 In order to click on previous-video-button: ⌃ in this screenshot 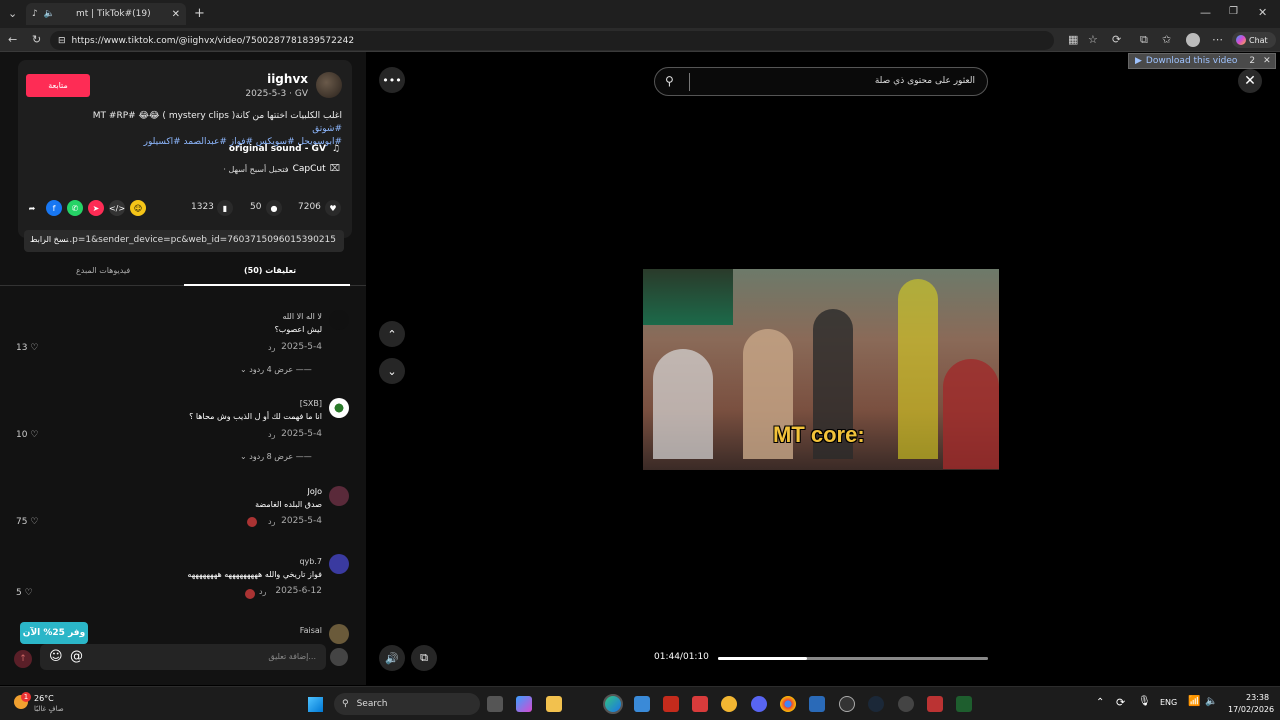, I will do `click(392, 334)`.